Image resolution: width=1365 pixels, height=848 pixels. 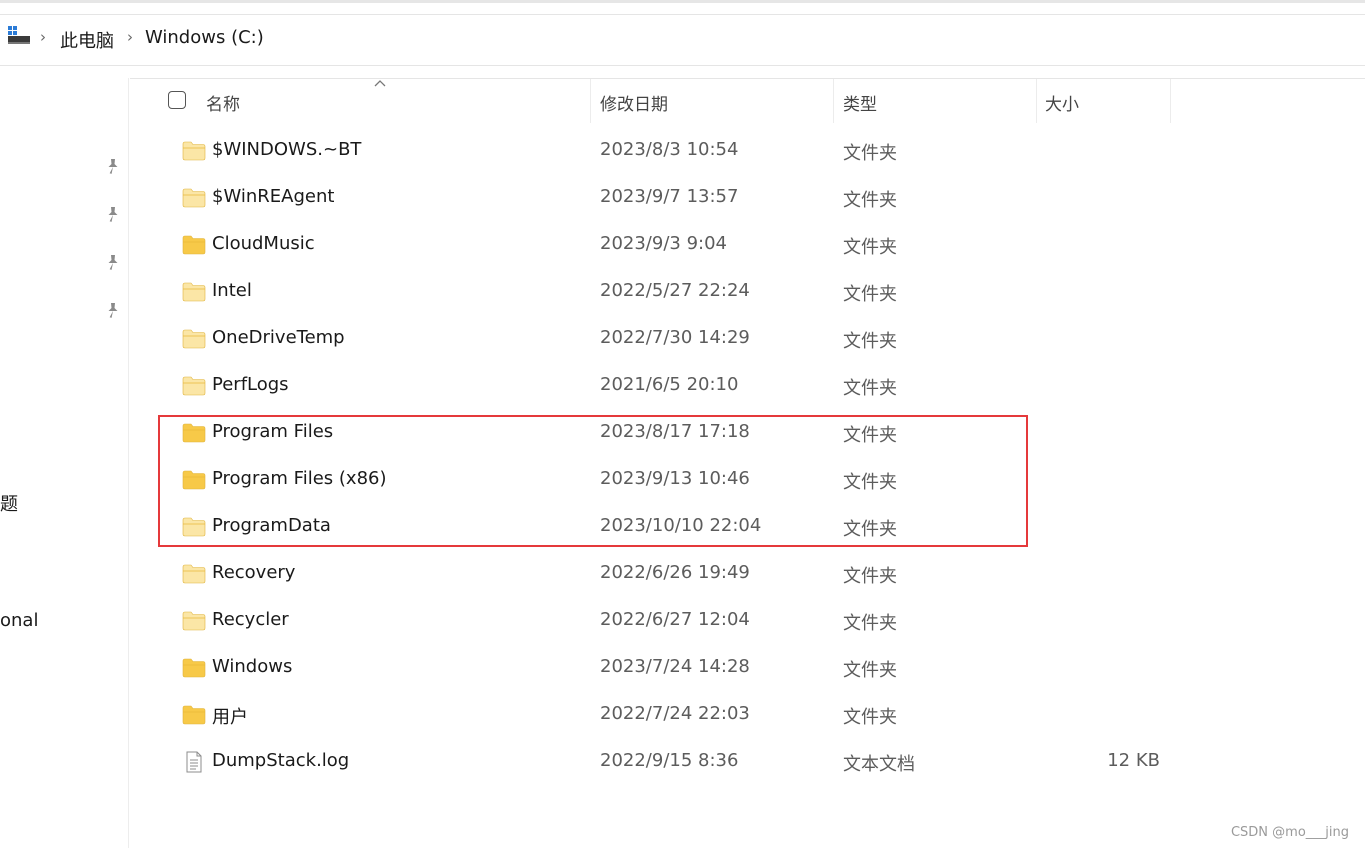 What do you see at coordinates (669, 196) in the screenshot?
I see `file-modified-date: 2023/9/7 13:57` at bounding box center [669, 196].